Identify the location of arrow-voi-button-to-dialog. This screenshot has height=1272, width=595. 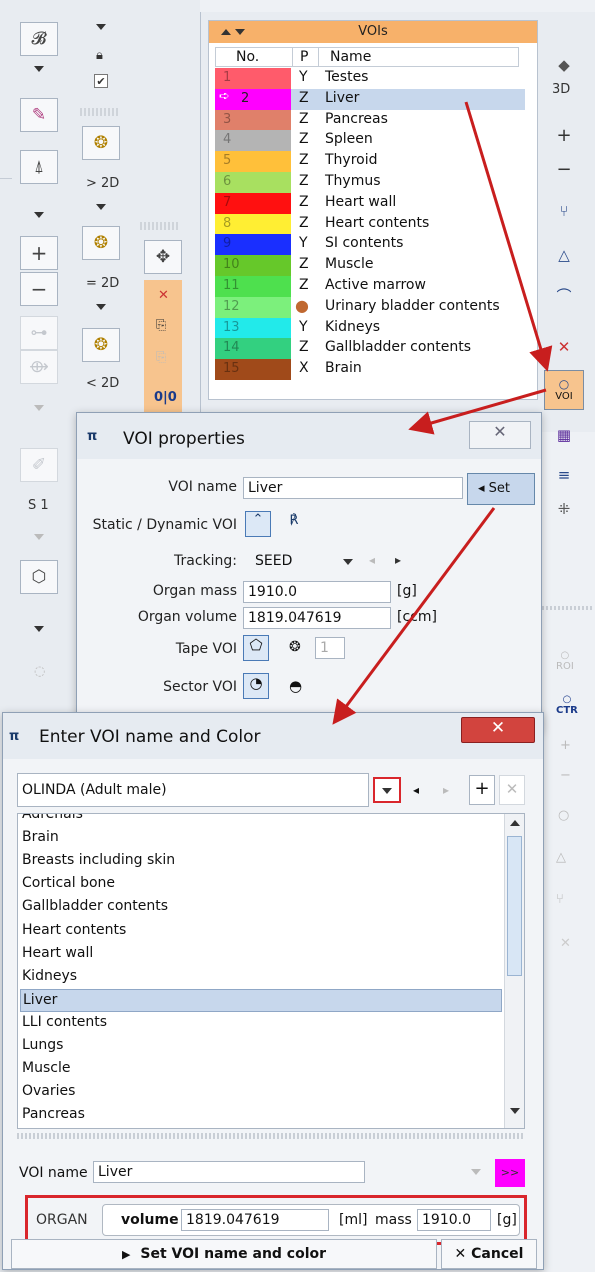
(477, 411).